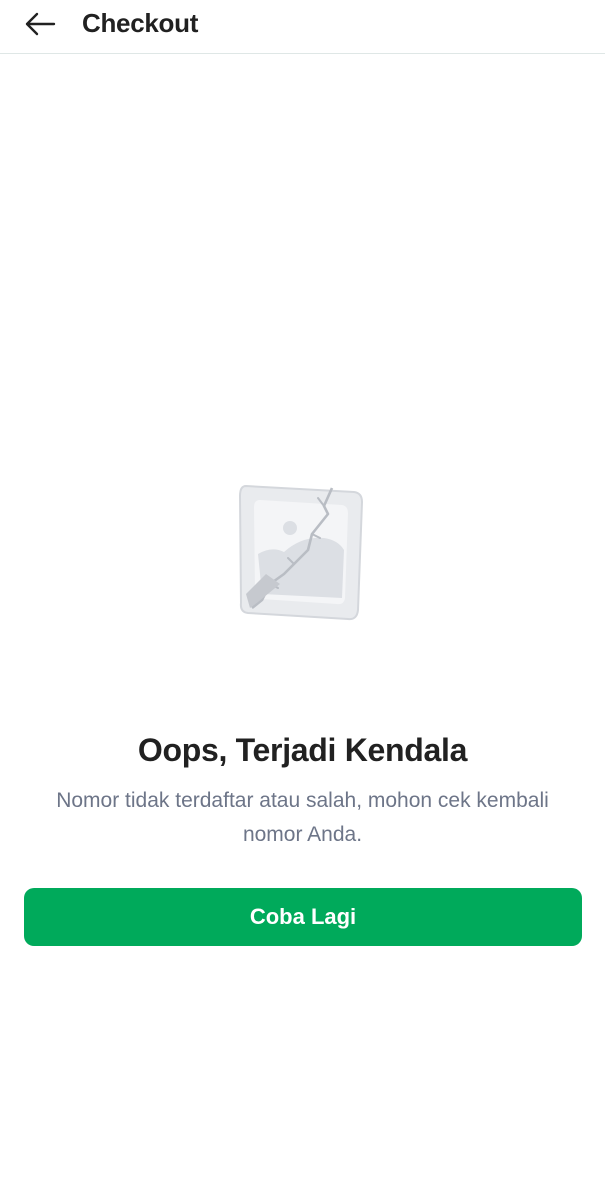  I want to click on broken-image-icon, so click(301, 552).